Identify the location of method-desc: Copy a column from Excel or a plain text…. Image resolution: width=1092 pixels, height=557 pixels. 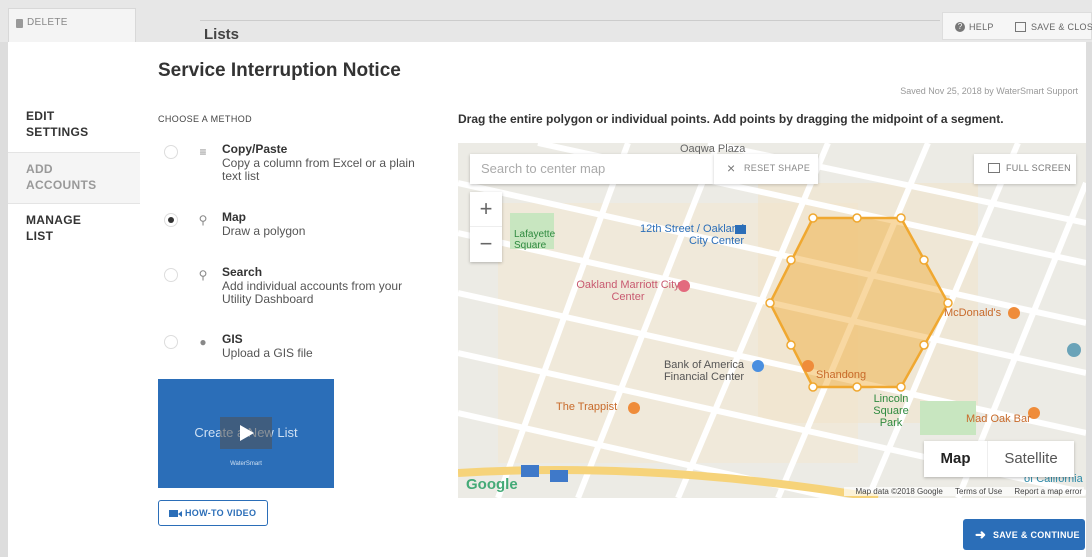
(318, 169).